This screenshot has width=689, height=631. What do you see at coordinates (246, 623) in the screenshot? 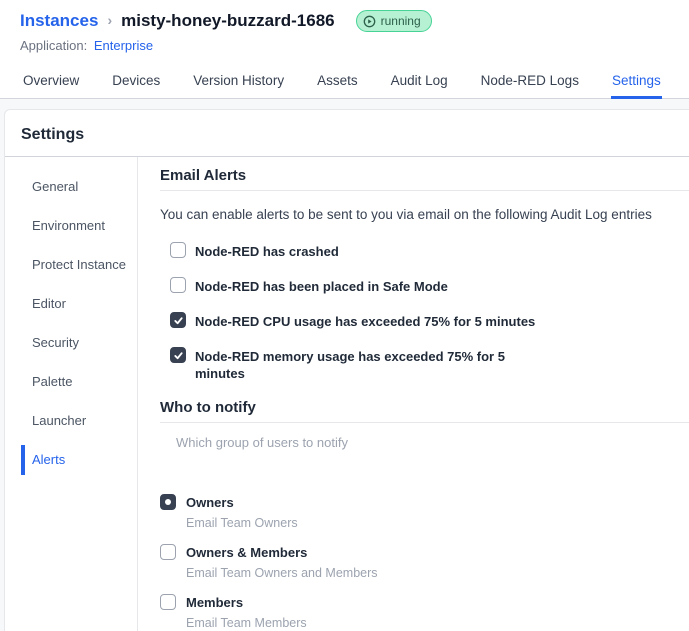
I see `radio-description: Email Team Members` at bounding box center [246, 623].